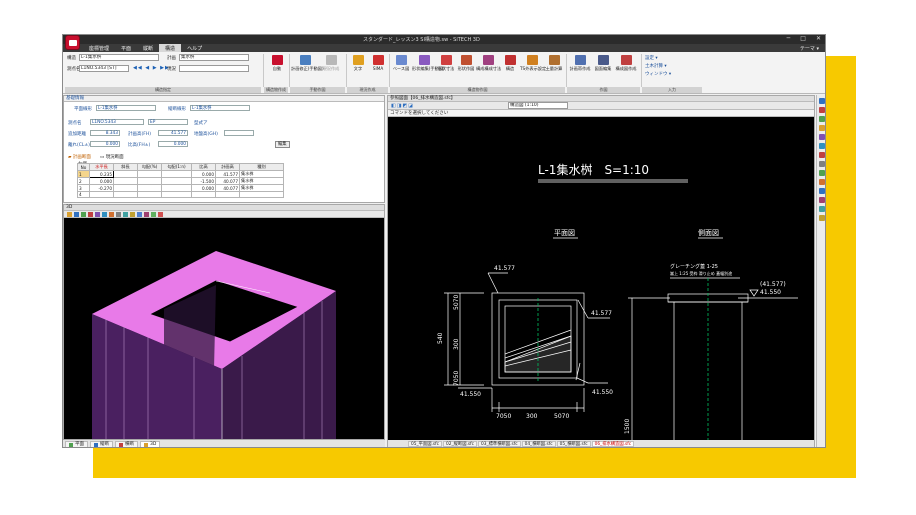  Describe the element at coordinates (488, 69) in the screenshot. I see `composition-button: 構成構成寸法` at that location.